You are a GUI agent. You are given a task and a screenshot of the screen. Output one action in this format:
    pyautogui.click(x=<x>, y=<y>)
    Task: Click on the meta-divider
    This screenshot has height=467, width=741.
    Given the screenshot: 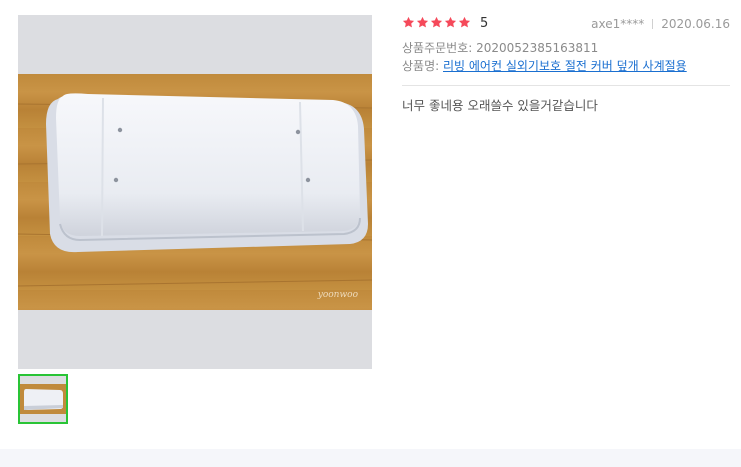 What is the action you would take?
    pyautogui.click(x=653, y=24)
    